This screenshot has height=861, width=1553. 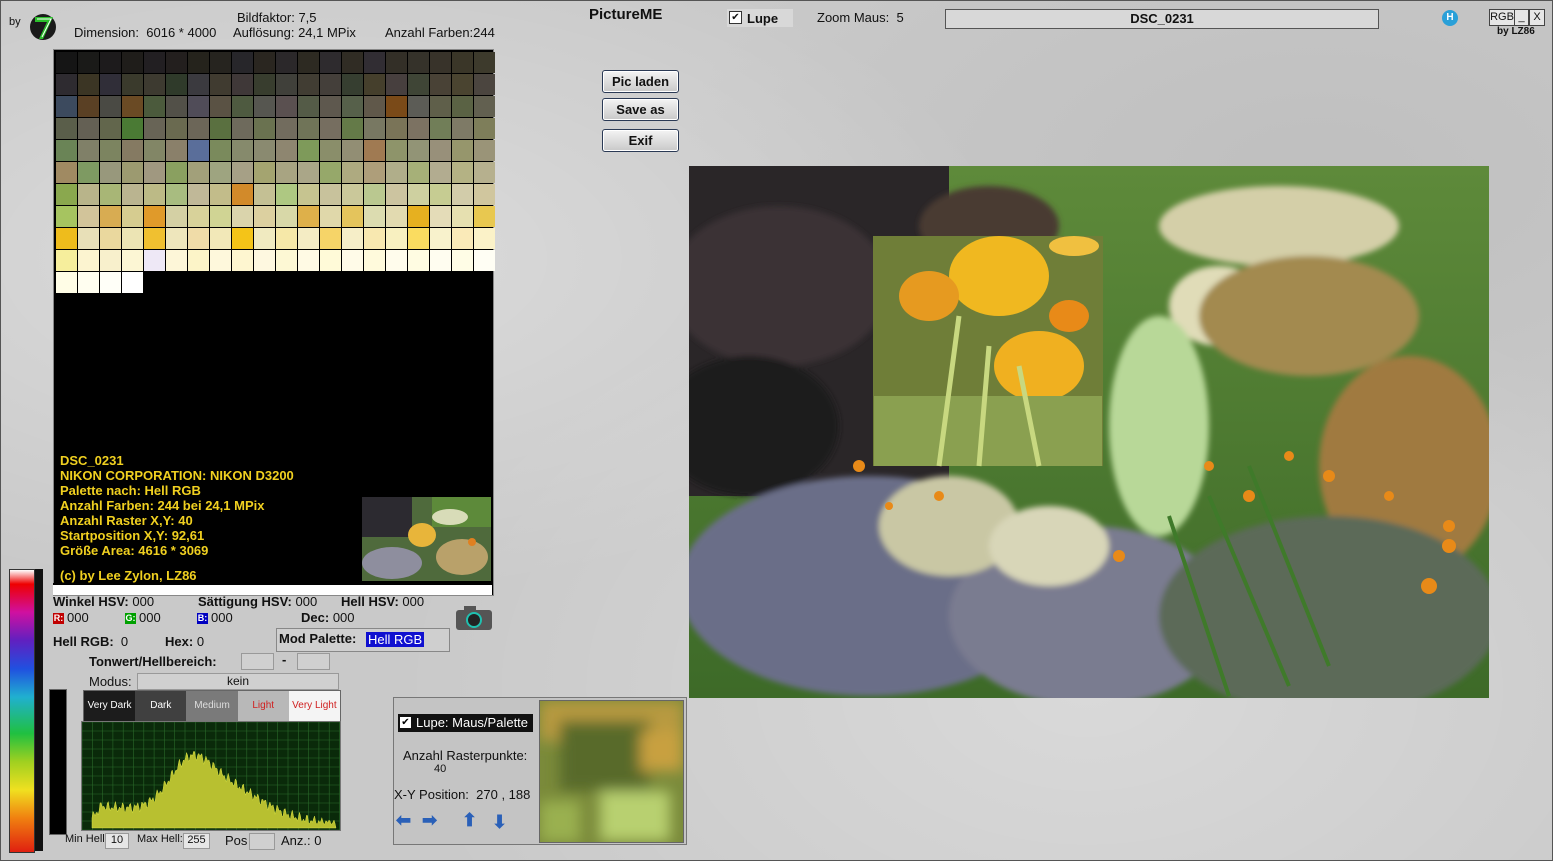 I want to click on lupe-maus-checkbox: ✔, so click(x=405, y=722).